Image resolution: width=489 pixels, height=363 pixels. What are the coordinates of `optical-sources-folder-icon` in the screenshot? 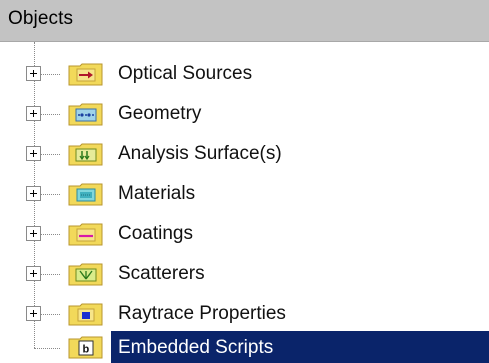 It's located at (85, 74).